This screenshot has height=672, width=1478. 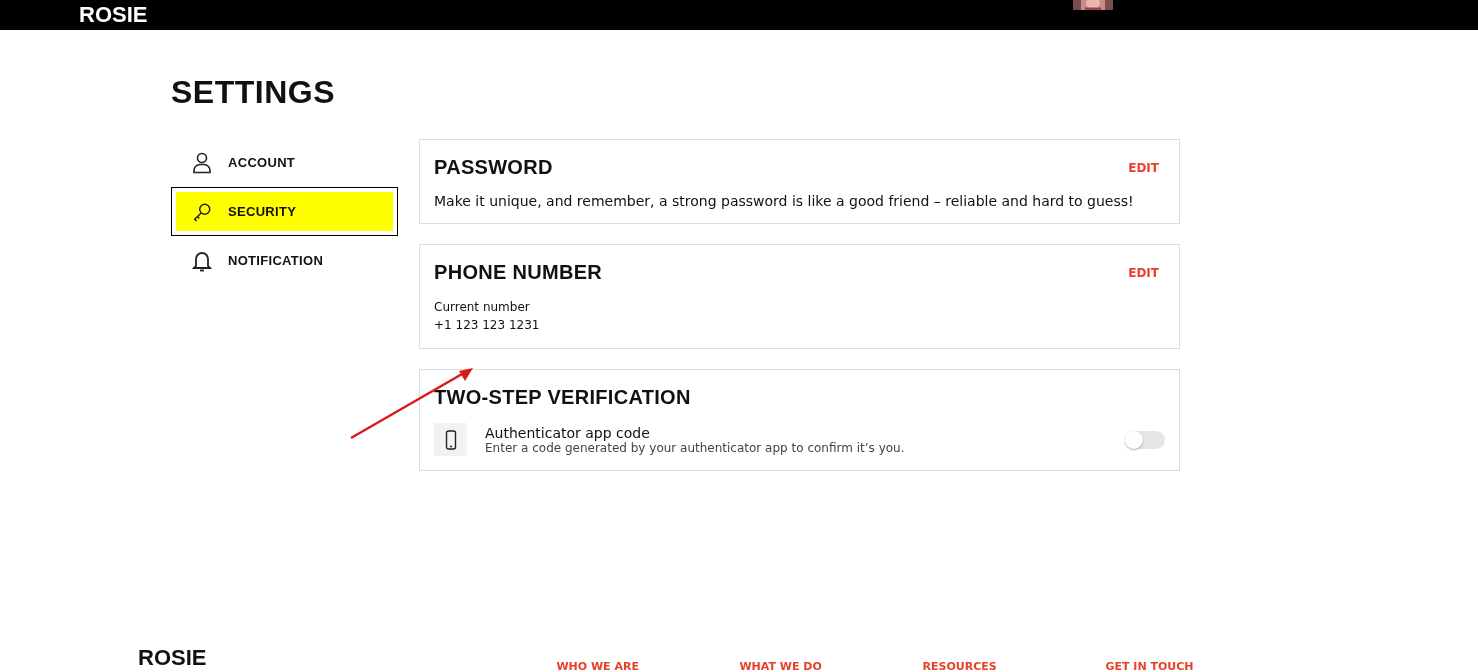 What do you see at coordinates (202, 162) in the screenshot?
I see `person-icon` at bounding box center [202, 162].